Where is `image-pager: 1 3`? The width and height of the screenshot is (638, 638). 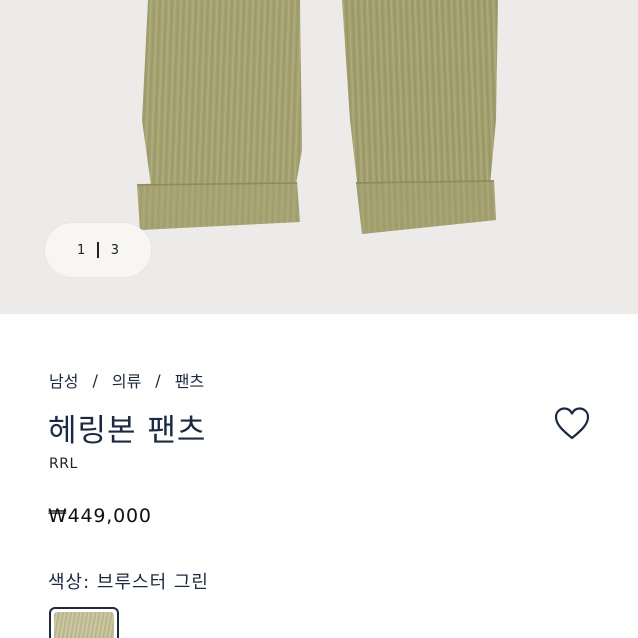
image-pager: 1 3 is located at coordinates (98, 250).